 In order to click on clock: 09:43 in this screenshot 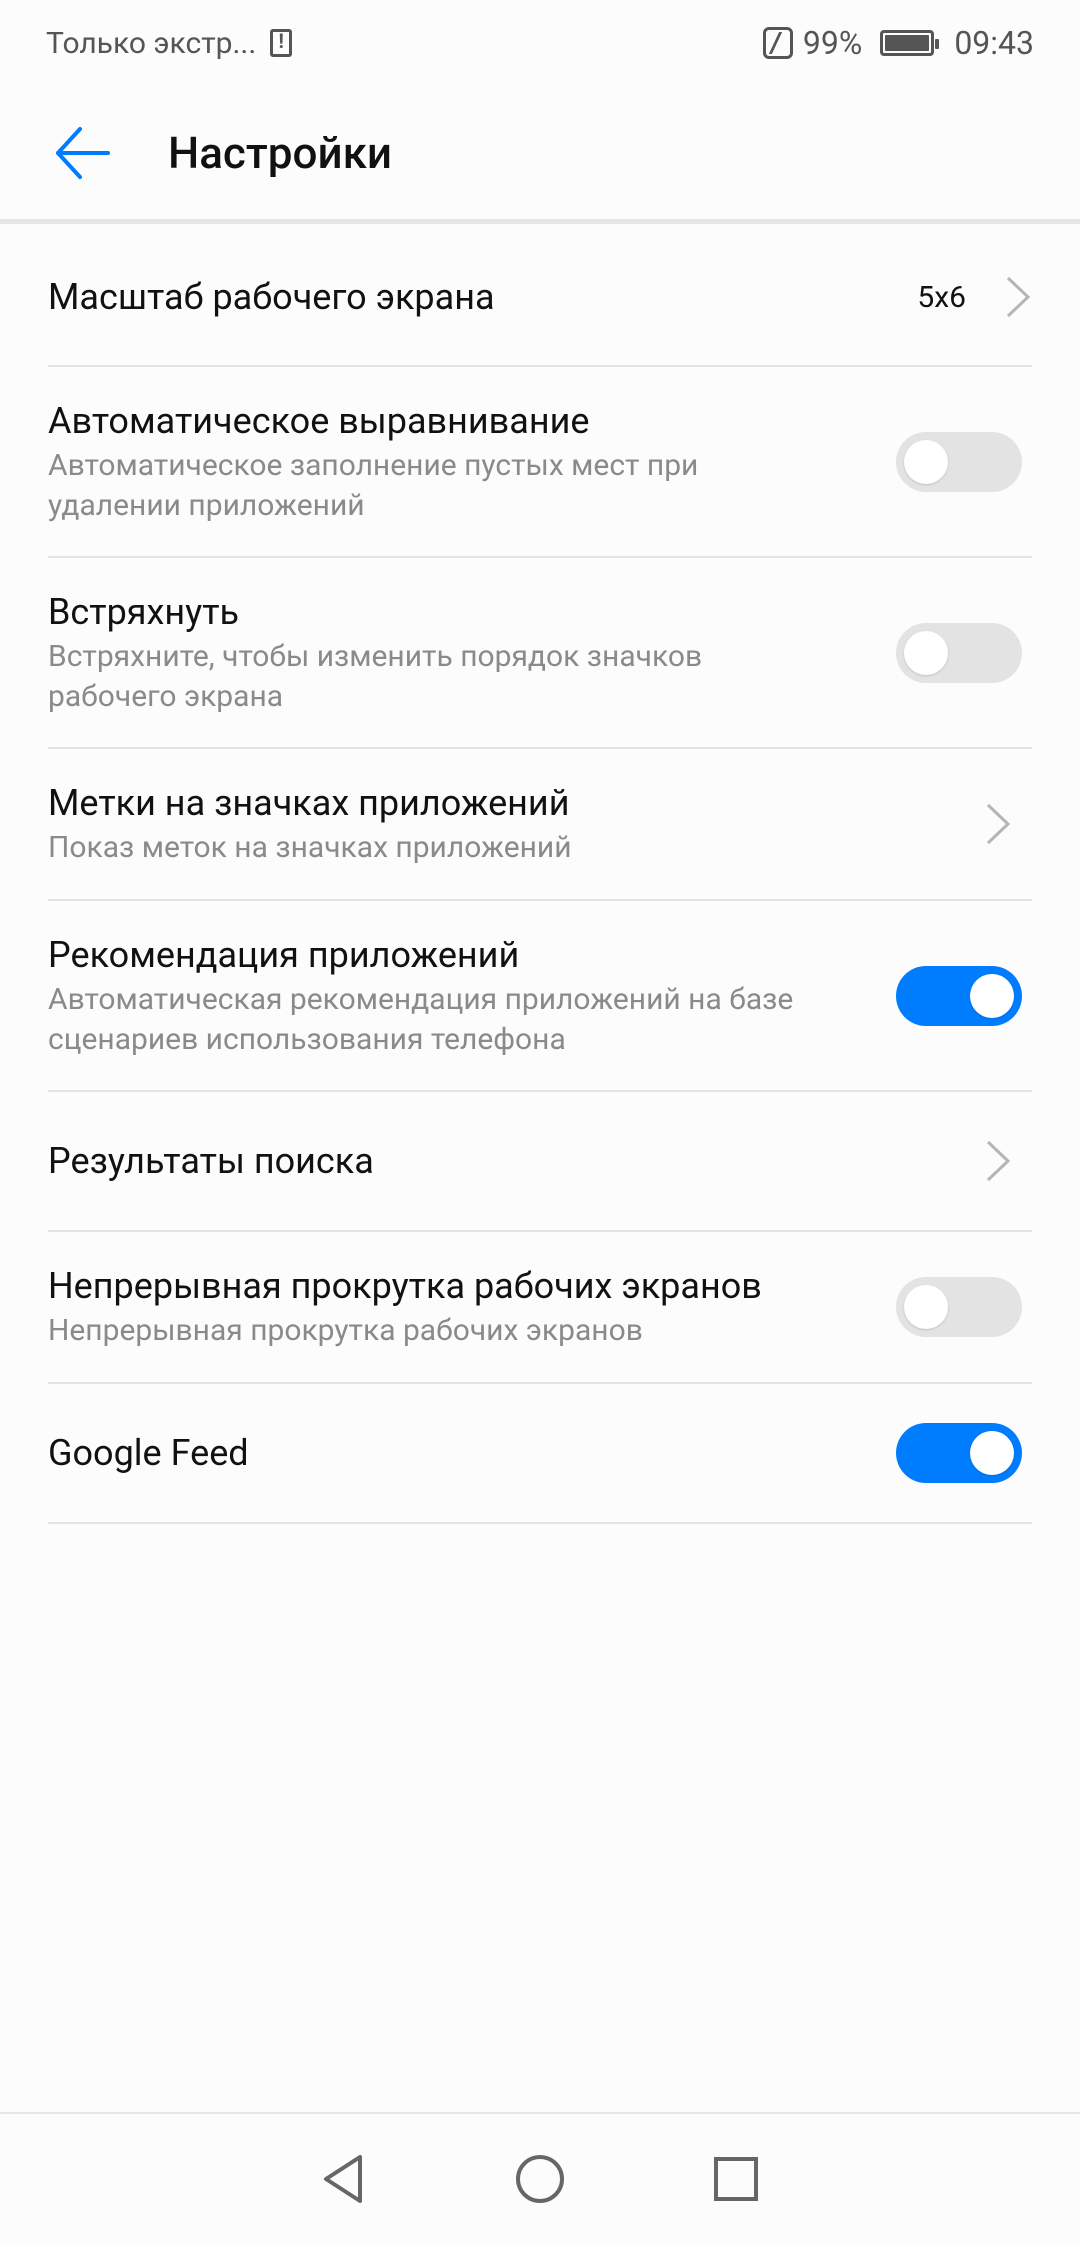, I will do `click(994, 43)`.